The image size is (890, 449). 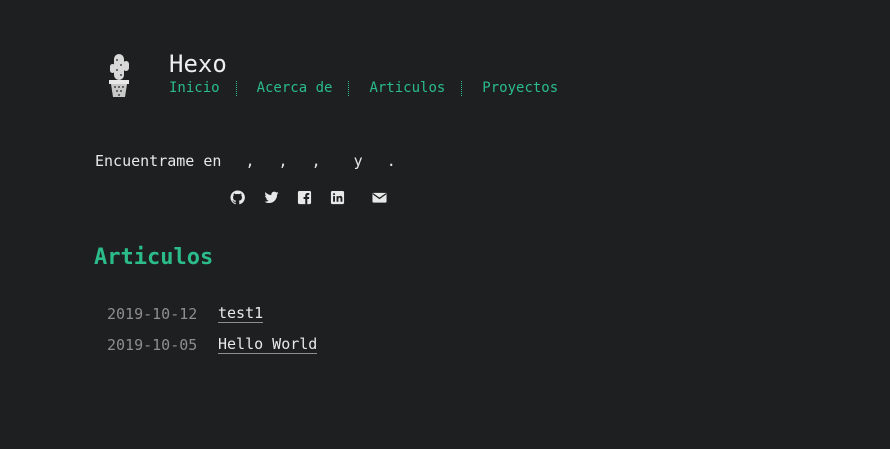 What do you see at coordinates (194, 88) in the screenshot?
I see `nav-item-inicio: Inicio` at bounding box center [194, 88].